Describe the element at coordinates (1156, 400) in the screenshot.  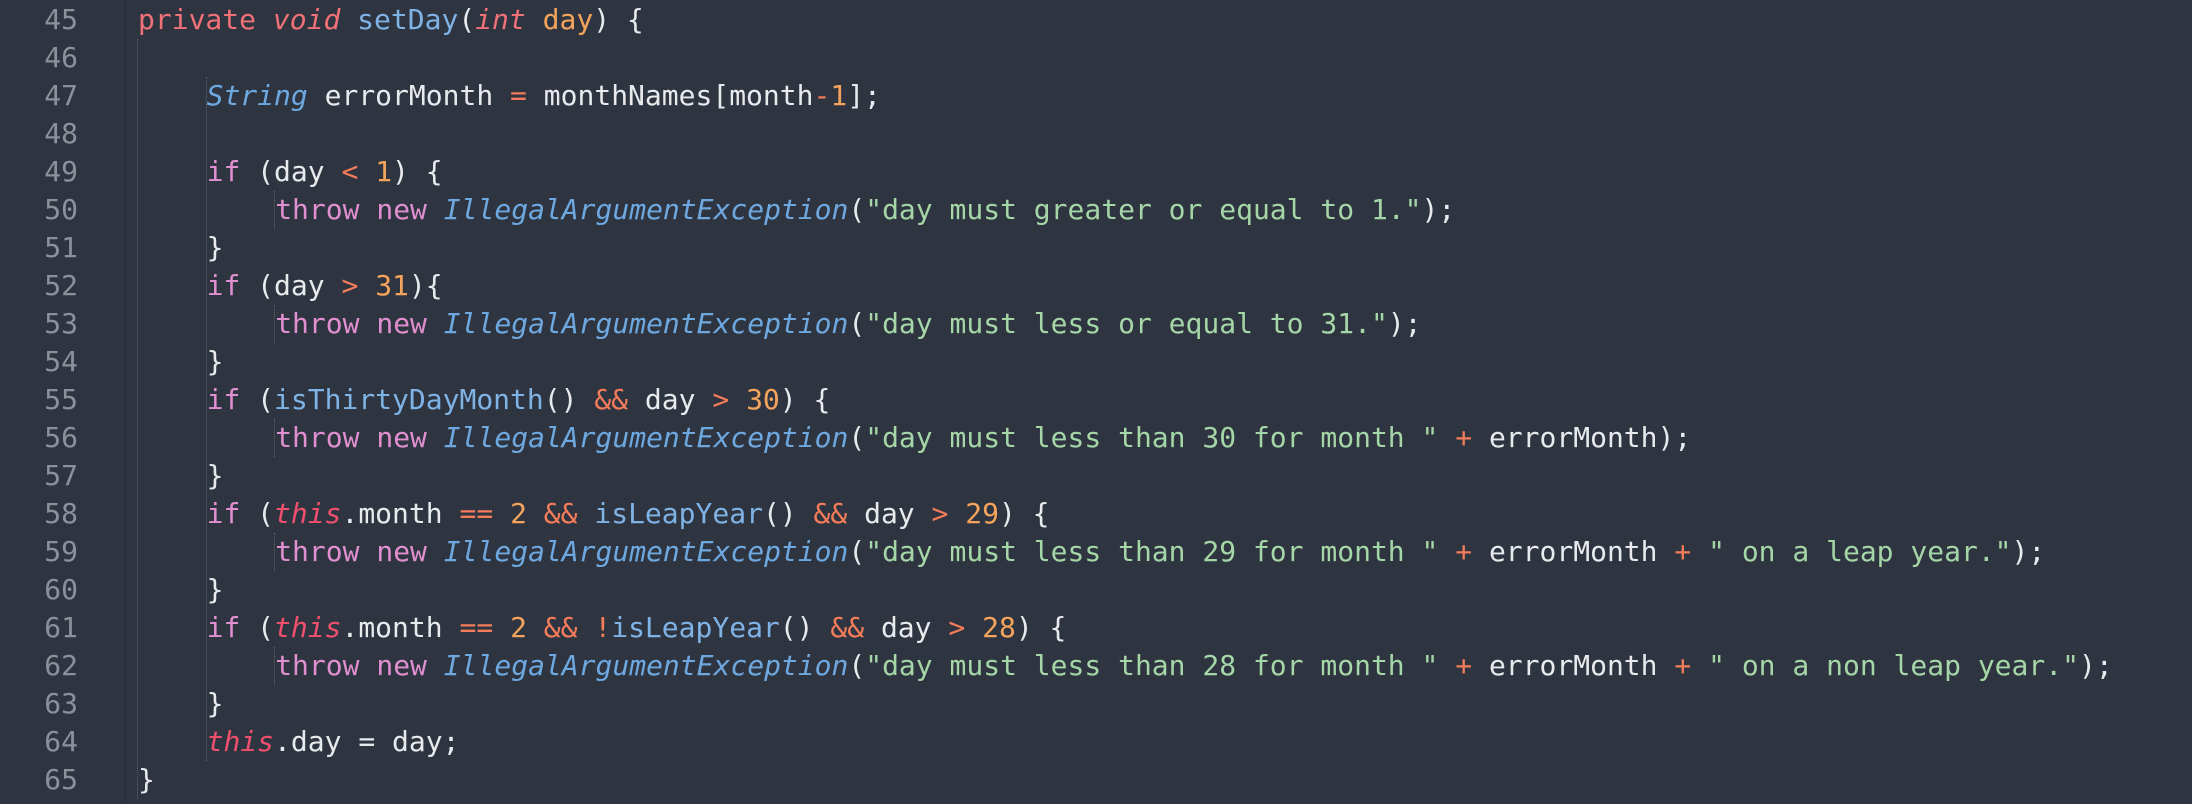
I see `code-line: if (isThirtyDayMonth() && day > 30) {` at that location.